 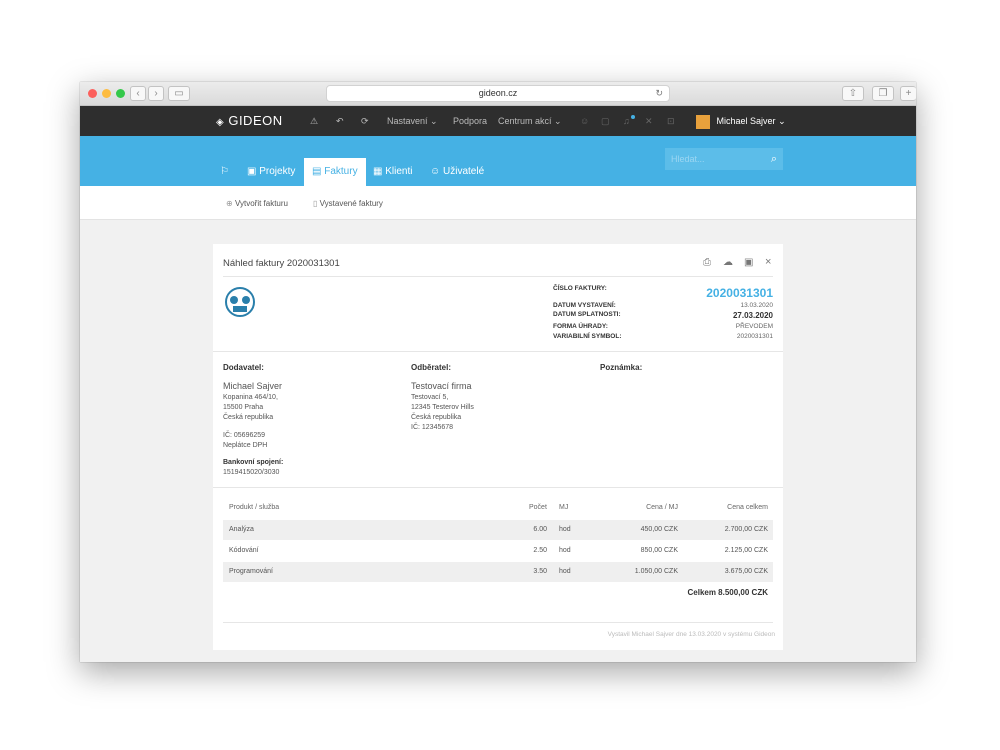 What do you see at coordinates (430, 397) in the screenshot?
I see `customer-street: Testovací 5,` at bounding box center [430, 397].